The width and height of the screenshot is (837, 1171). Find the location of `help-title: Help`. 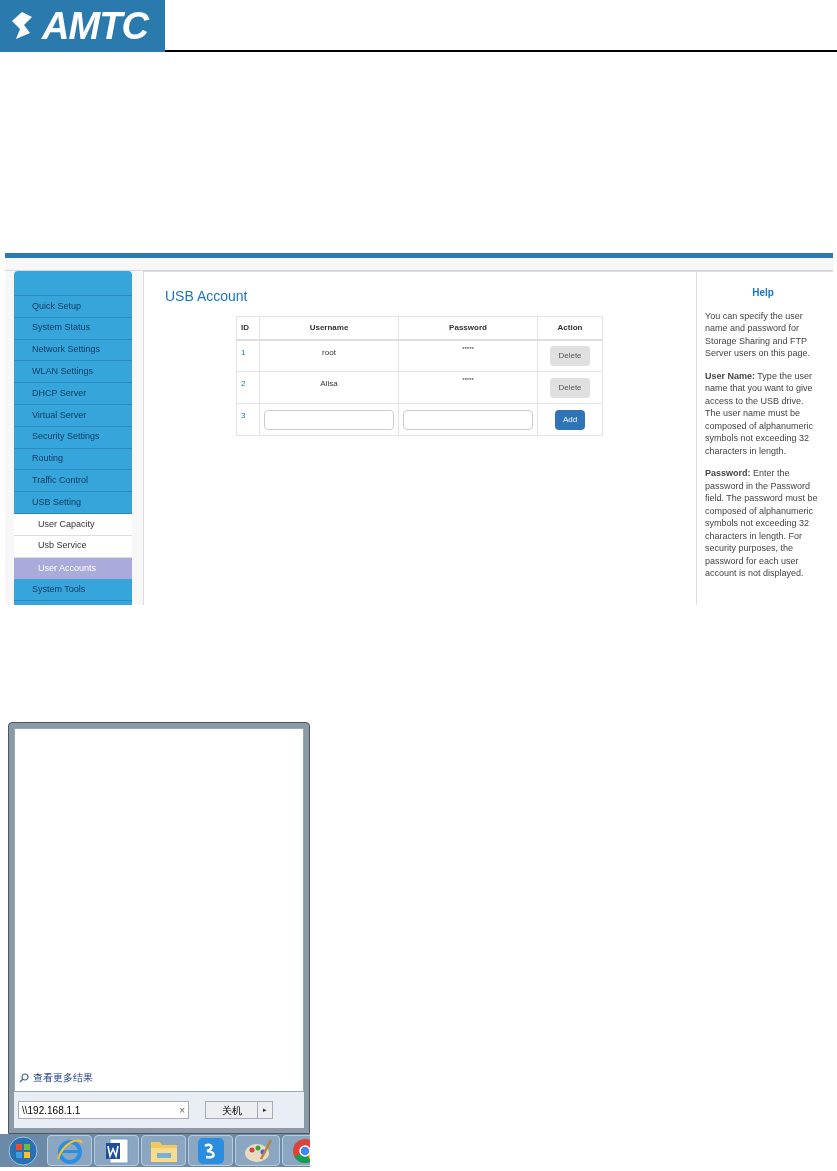

help-title: Help is located at coordinates (763, 293).